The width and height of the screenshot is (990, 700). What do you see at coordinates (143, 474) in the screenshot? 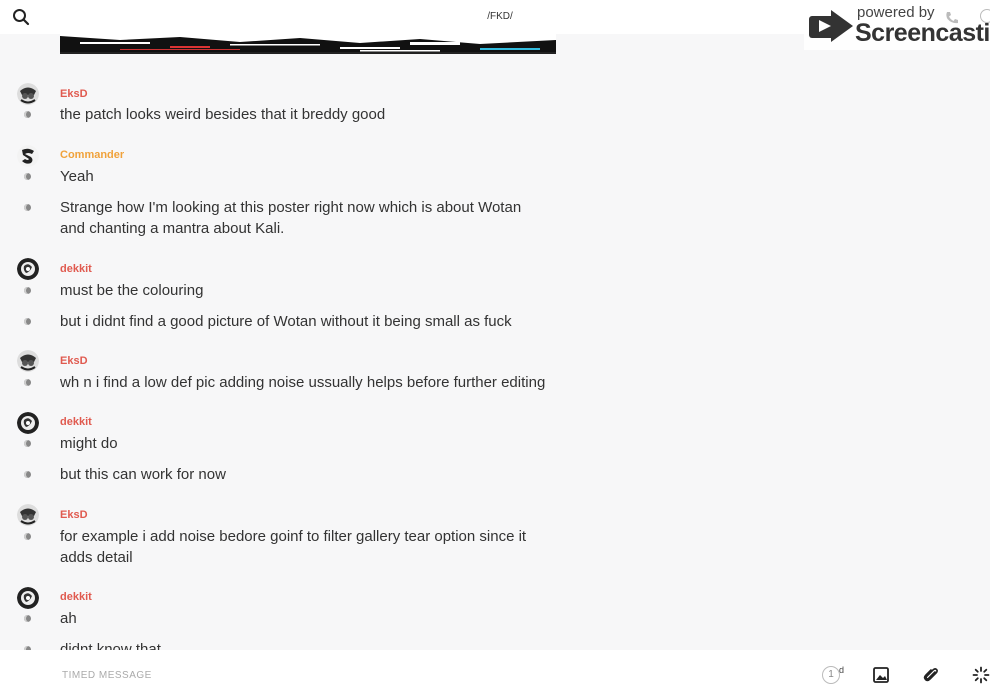
I see `message-text: but this can work for now` at bounding box center [143, 474].